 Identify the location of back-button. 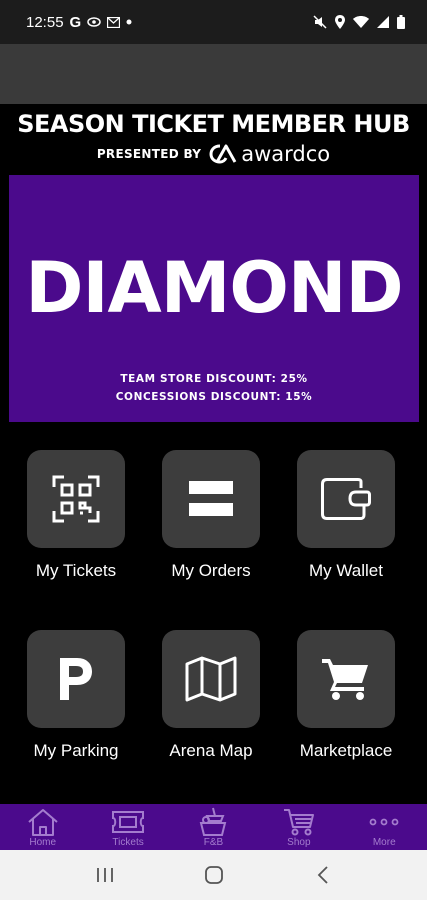
(323, 875).